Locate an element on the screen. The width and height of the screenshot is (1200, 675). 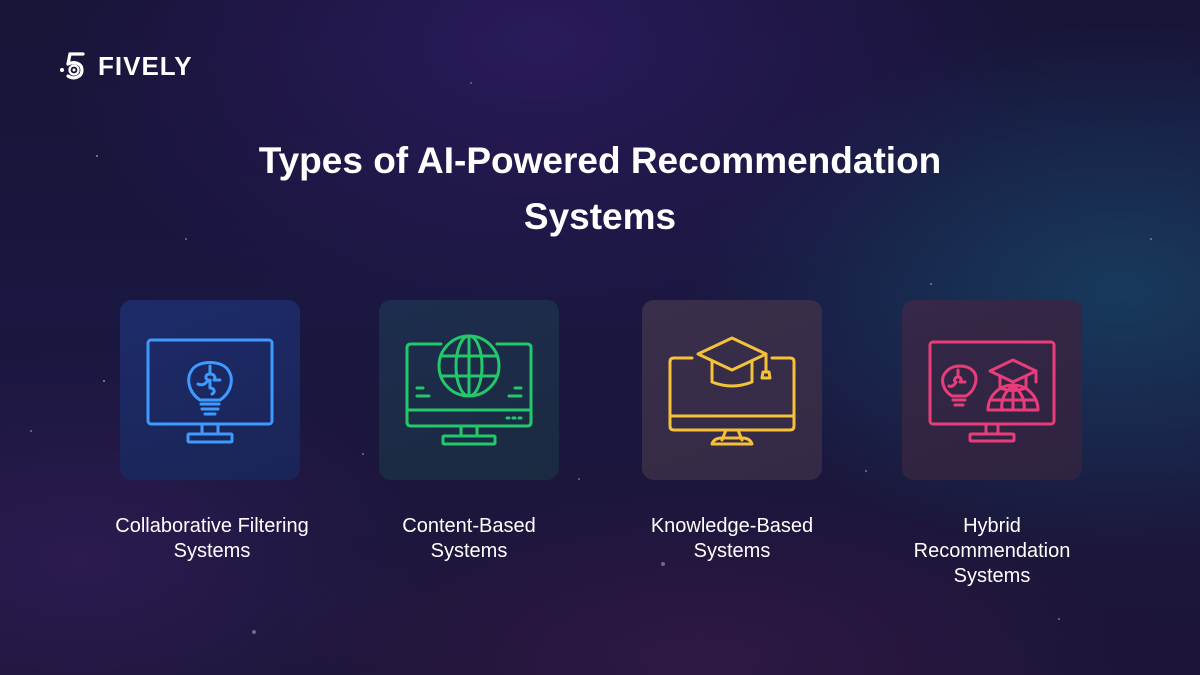
fively-5-logo-icon is located at coordinates (72, 66).